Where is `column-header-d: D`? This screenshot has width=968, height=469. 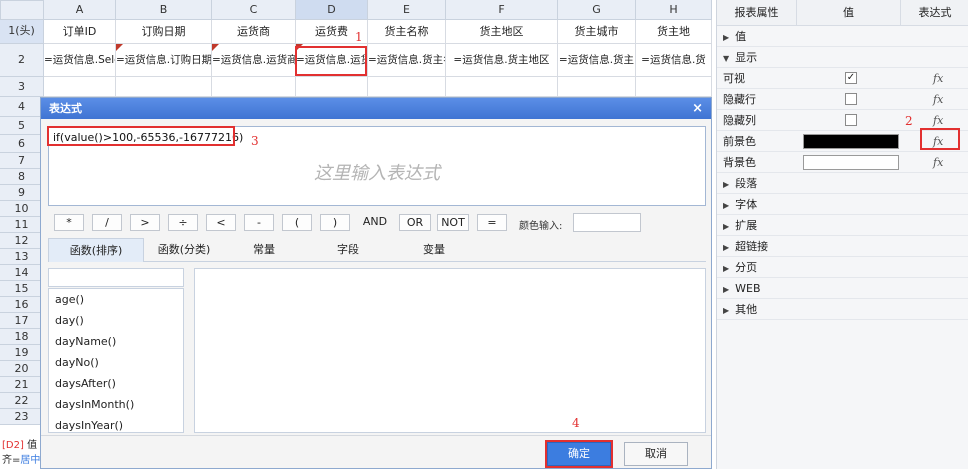 column-header-d: D is located at coordinates (332, 10).